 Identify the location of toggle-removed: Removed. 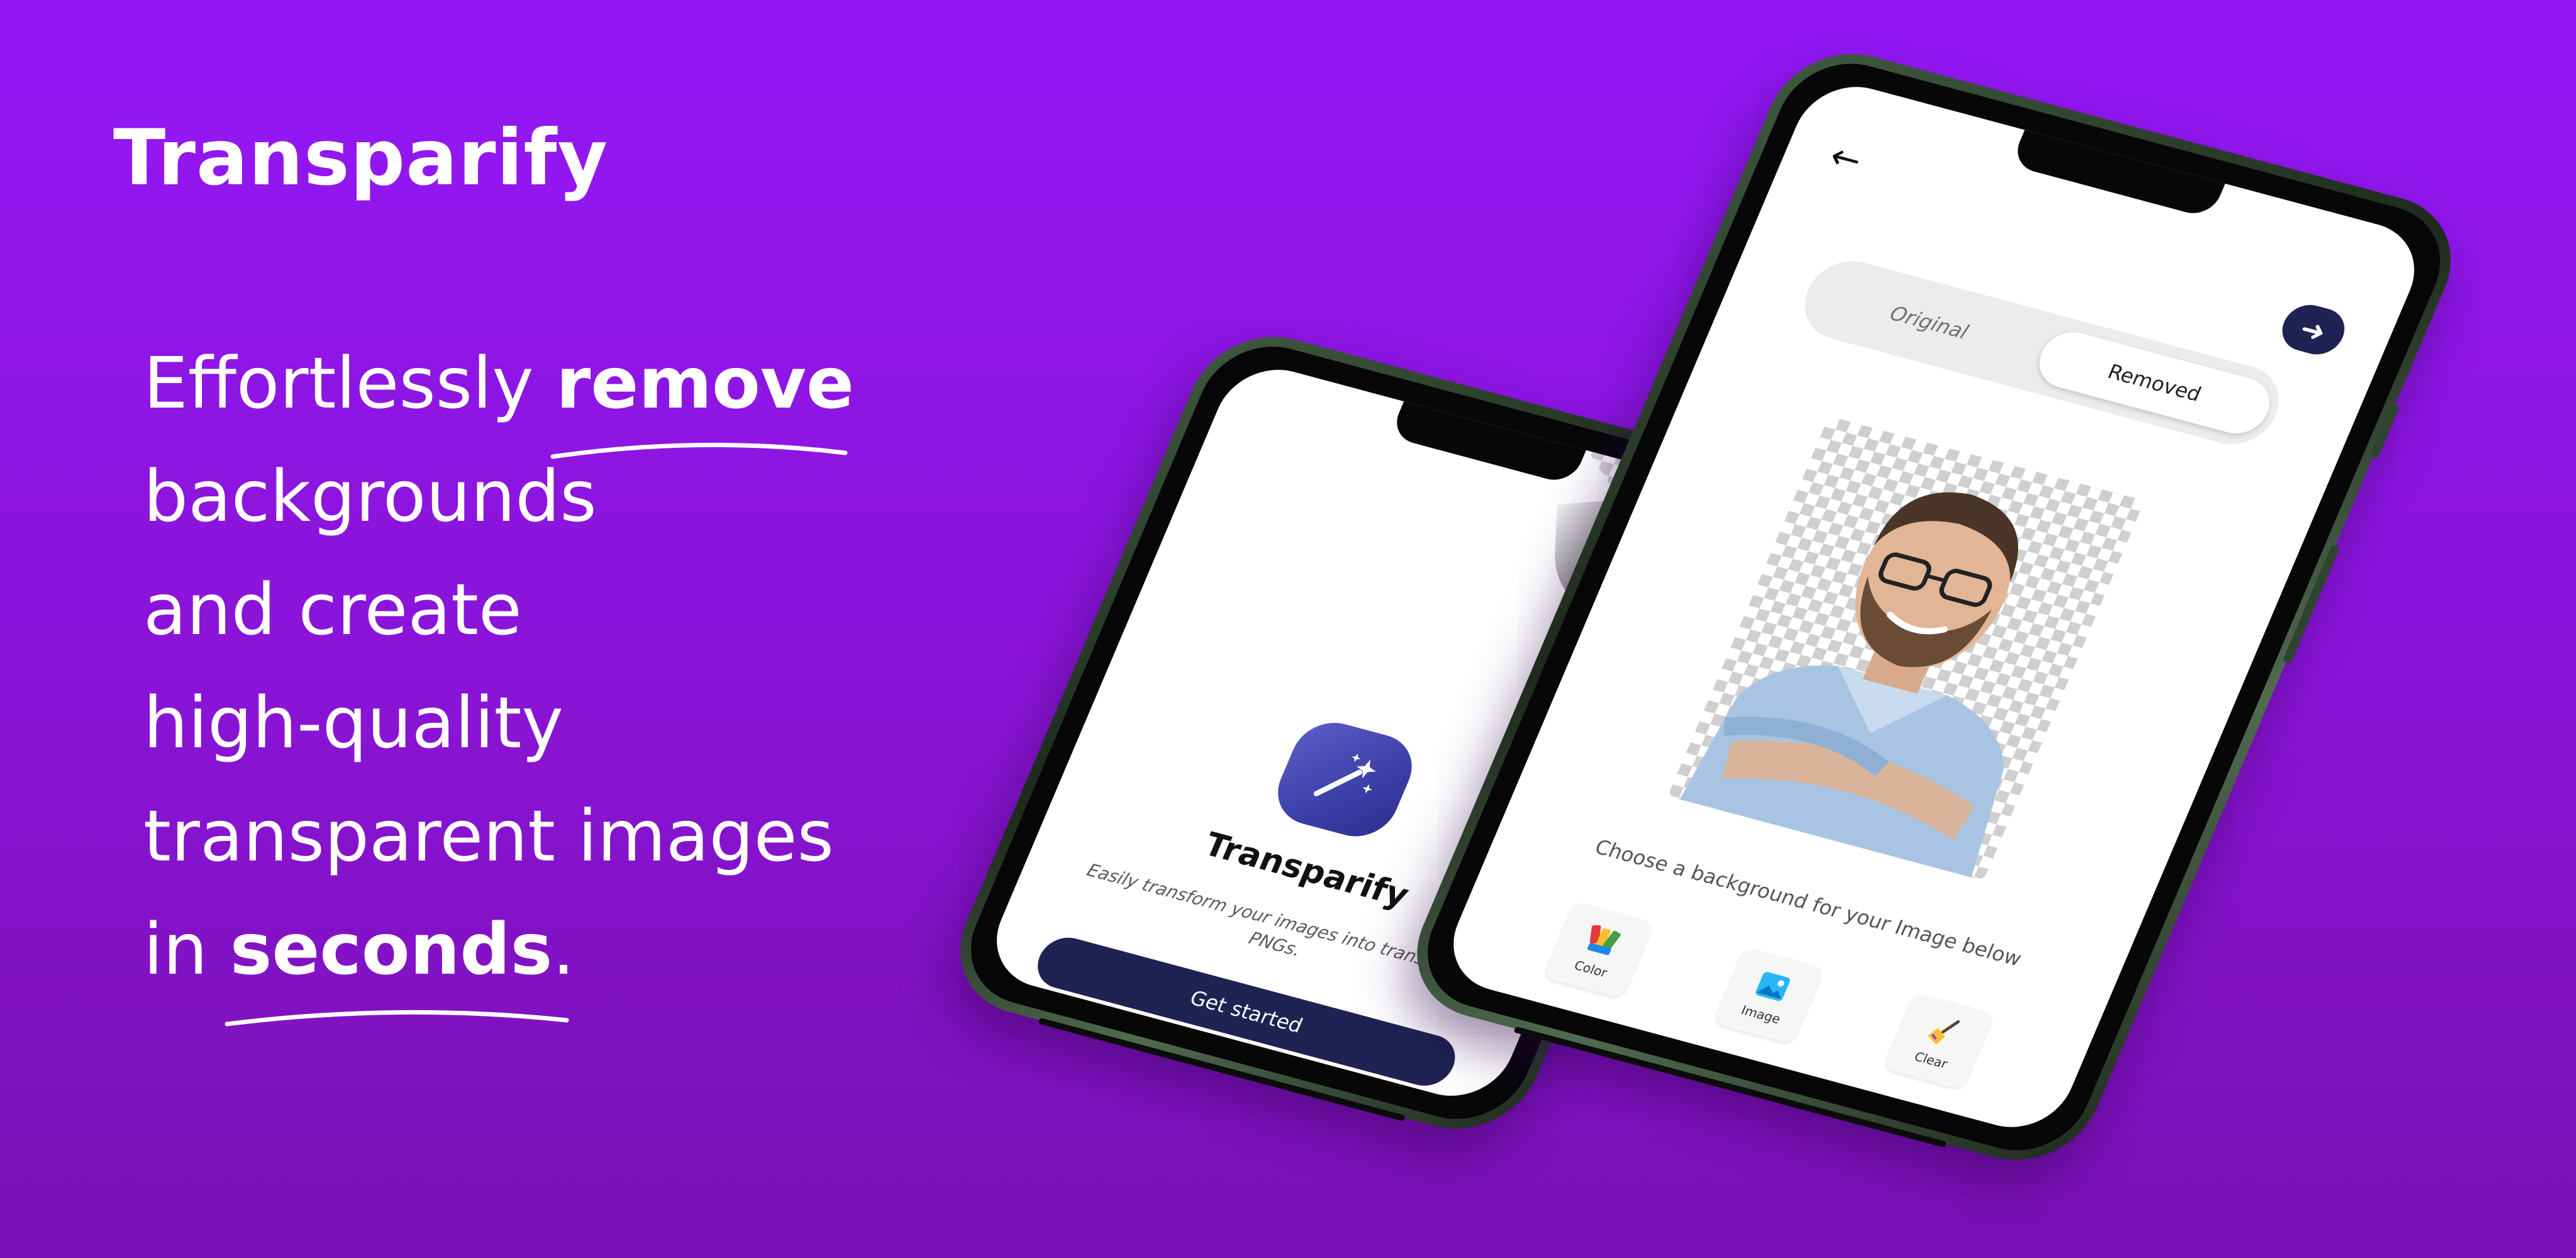
(2154, 382).